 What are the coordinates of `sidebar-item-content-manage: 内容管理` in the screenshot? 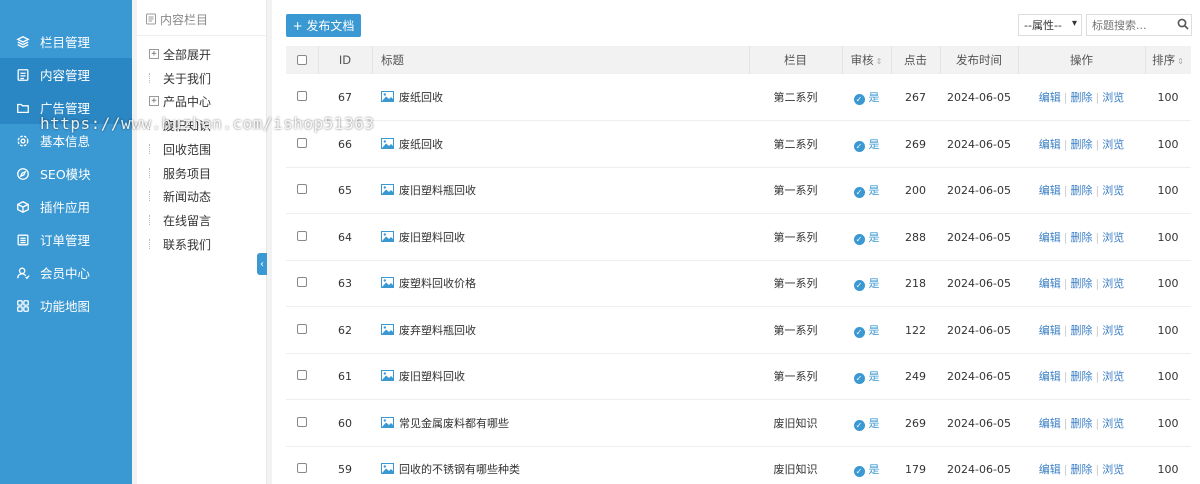 It's located at (66, 74).